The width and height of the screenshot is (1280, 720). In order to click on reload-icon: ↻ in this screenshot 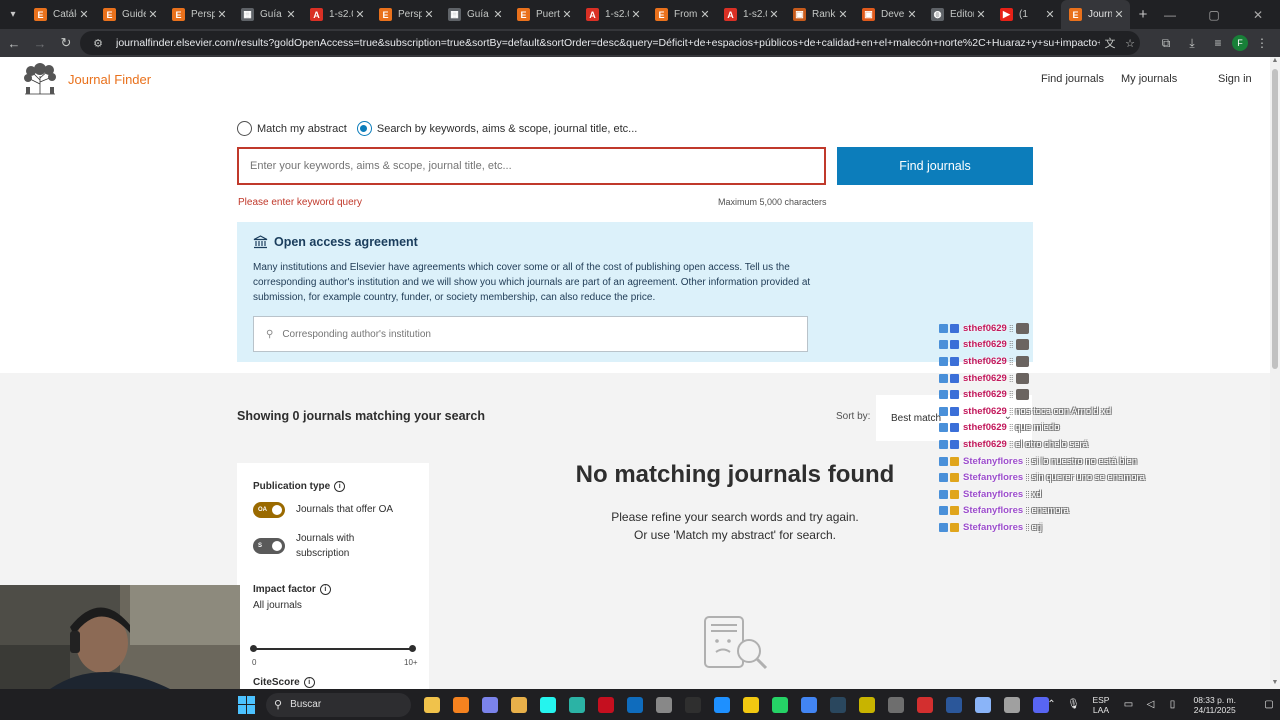, I will do `click(66, 43)`.